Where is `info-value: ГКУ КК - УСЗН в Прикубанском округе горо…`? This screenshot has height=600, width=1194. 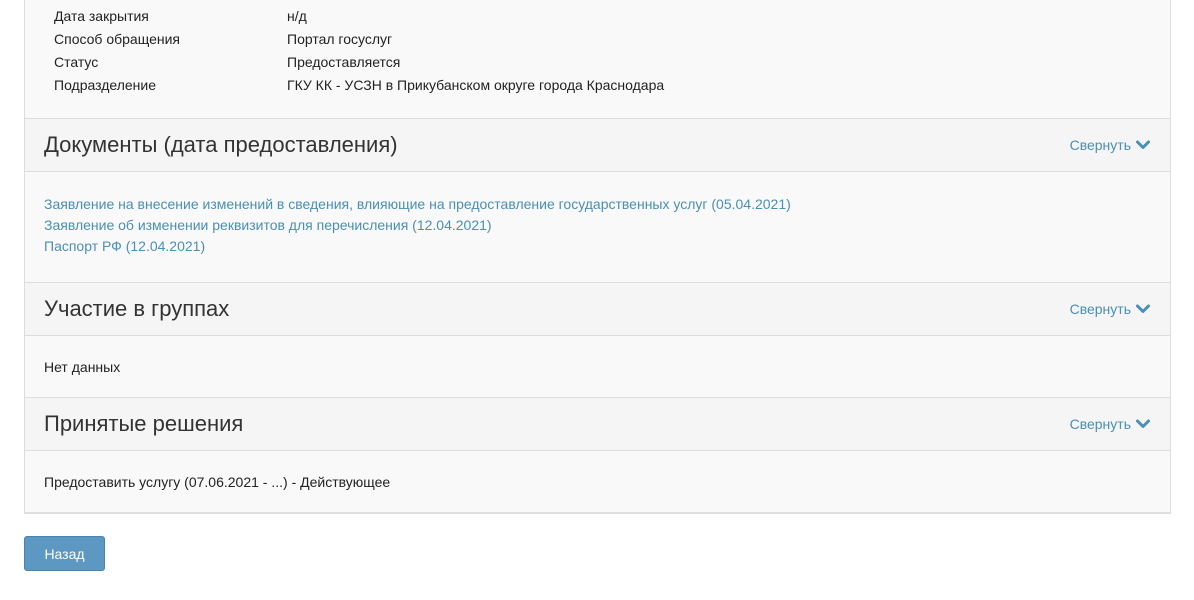 info-value: ГКУ КК - УСЗН в Прикубанском округе горо… is located at coordinates (476, 84).